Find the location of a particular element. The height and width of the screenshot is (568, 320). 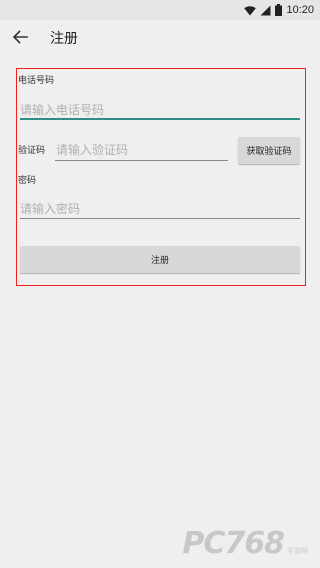

status-bar: 10:20 is located at coordinates (160, 10).